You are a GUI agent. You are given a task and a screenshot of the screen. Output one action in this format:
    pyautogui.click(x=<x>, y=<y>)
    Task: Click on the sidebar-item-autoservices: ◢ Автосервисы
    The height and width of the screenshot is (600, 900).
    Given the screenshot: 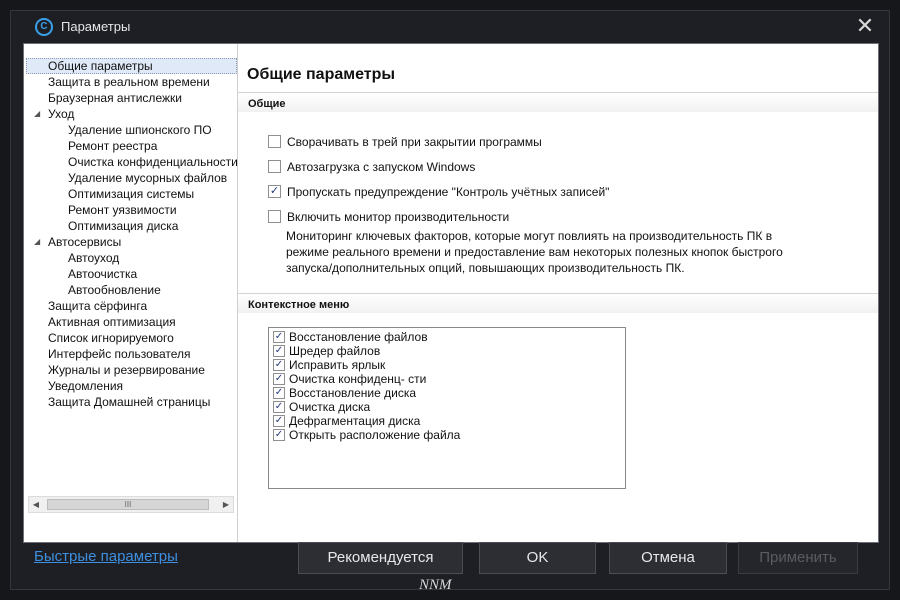 What is the action you would take?
    pyautogui.click(x=130, y=242)
    